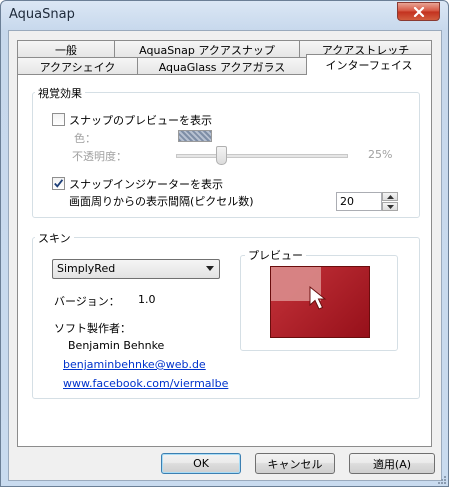 This screenshot has height=487, width=449. I want to click on chevron-up-icon, so click(390, 196).